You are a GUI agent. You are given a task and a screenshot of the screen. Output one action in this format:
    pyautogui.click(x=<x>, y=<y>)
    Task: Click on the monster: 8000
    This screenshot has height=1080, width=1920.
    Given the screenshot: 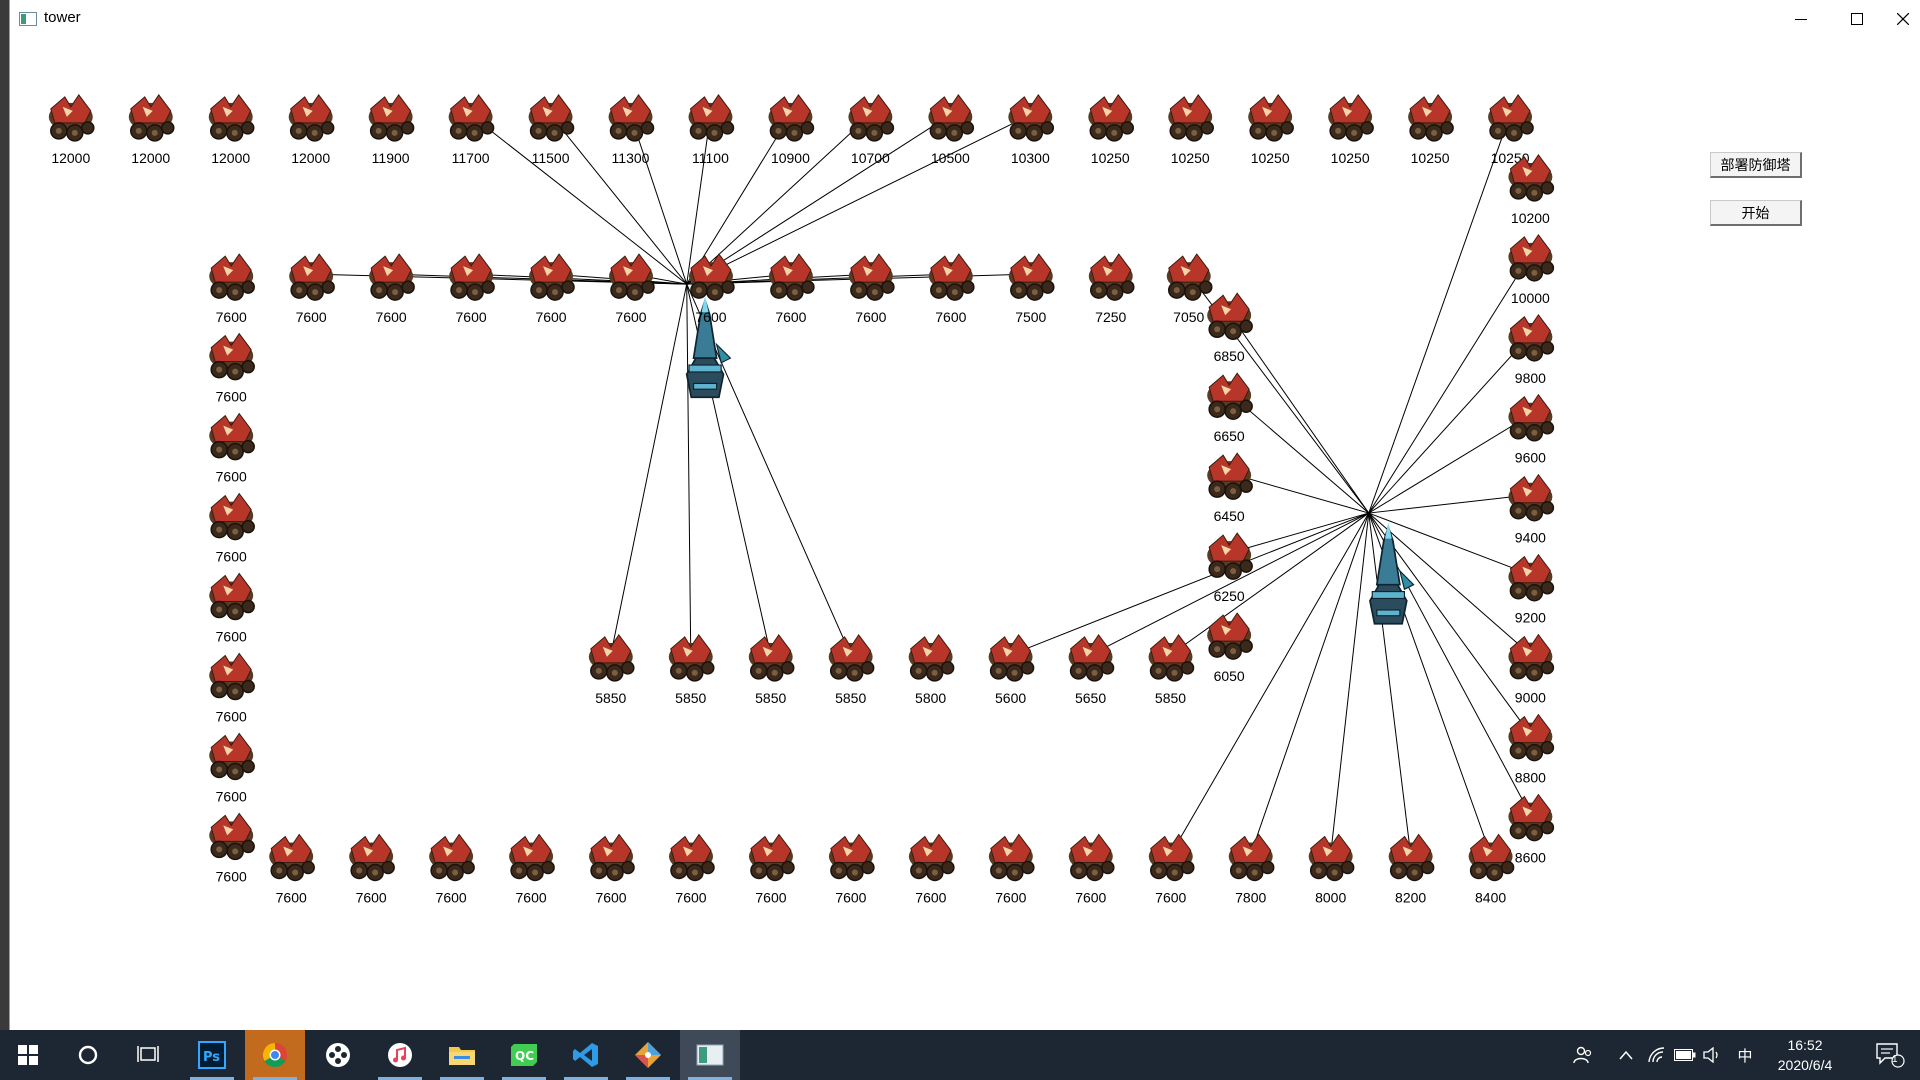 What is the action you would take?
    pyautogui.click(x=1331, y=869)
    